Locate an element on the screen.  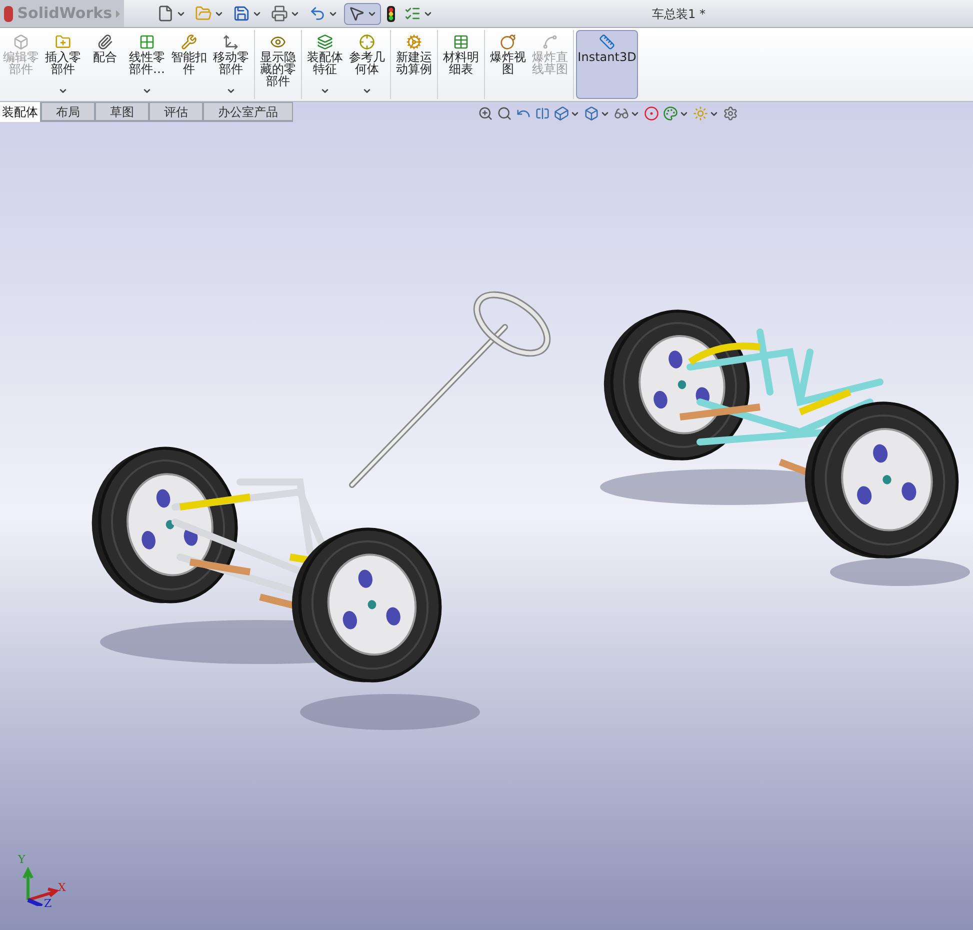
axis-label: X is located at coordinates (62, 888).